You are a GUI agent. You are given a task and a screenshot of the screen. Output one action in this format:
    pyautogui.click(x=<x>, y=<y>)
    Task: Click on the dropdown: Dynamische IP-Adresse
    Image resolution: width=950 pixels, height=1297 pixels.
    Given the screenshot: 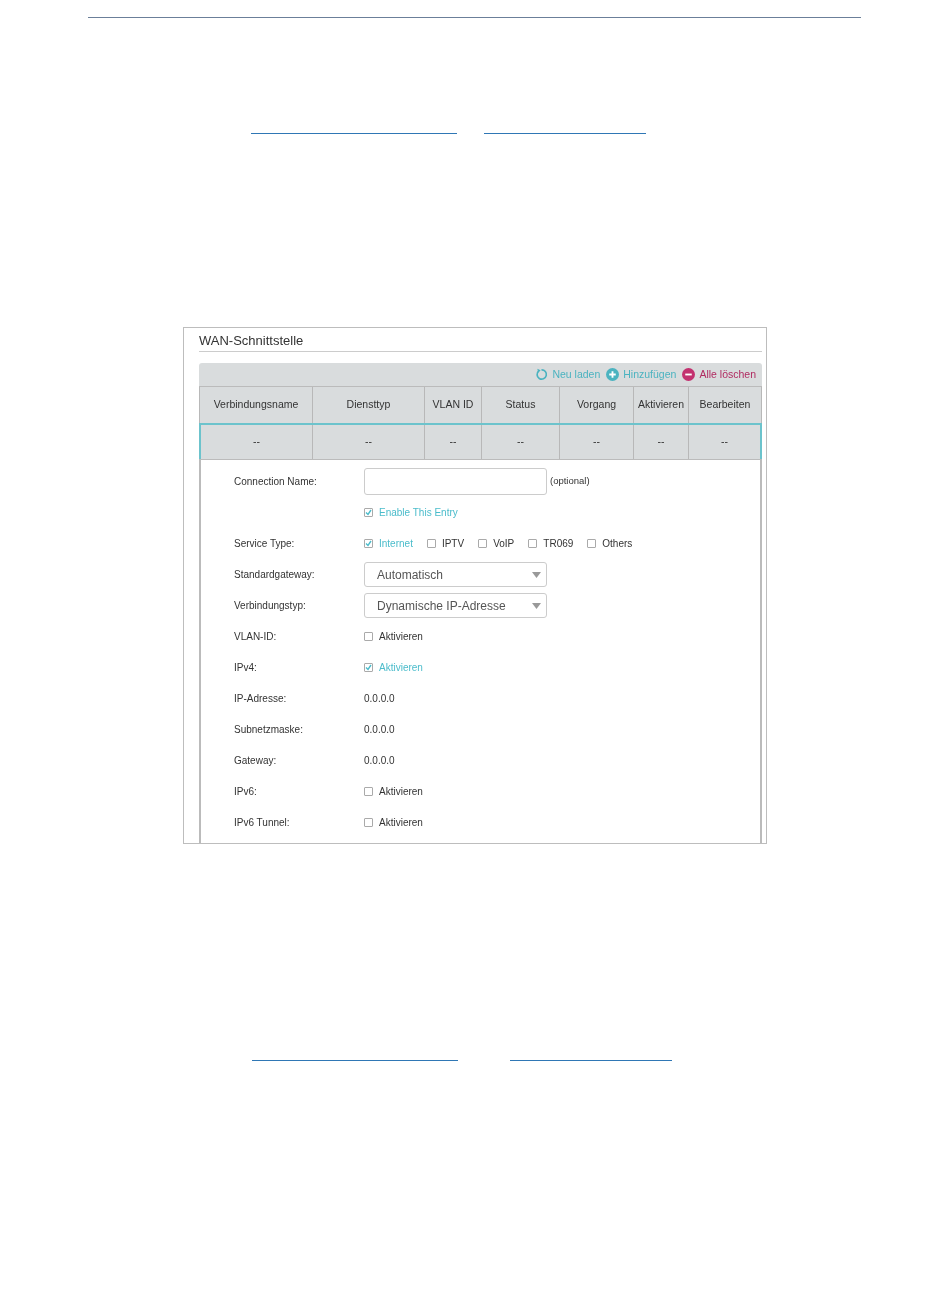 What is the action you would take?
    pyautogui.click(x=455, y=605)
    